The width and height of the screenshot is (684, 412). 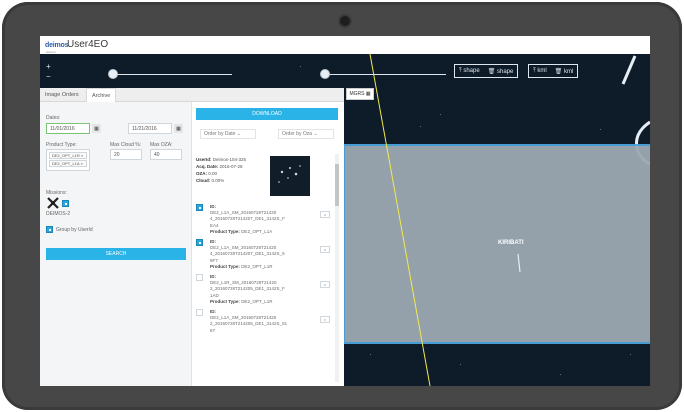 What do you see at coordinates (400, 220) in the screenshot?
I see `meridian-line` at bounding box center [400, 220].